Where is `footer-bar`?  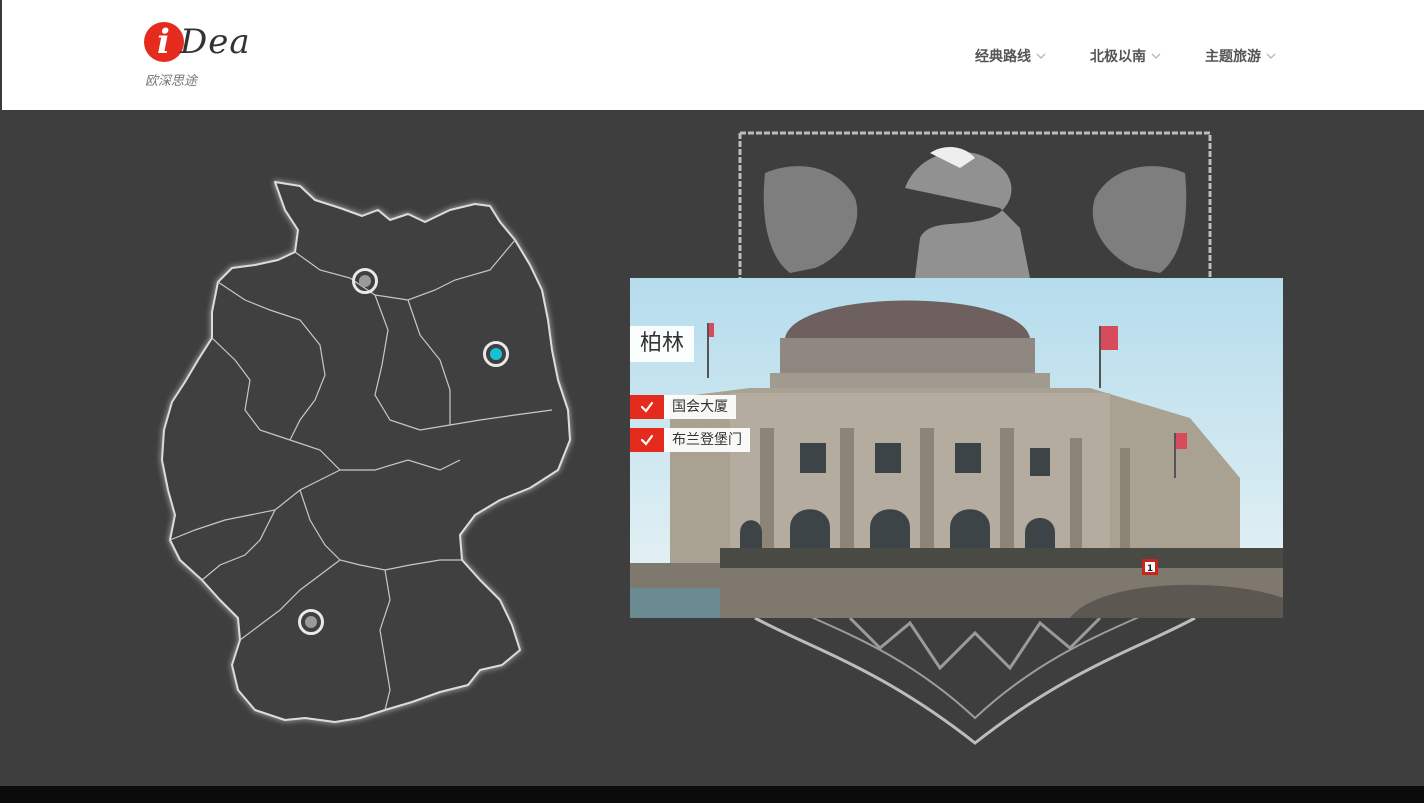
footer-bar is located at coordinates (712, 794).